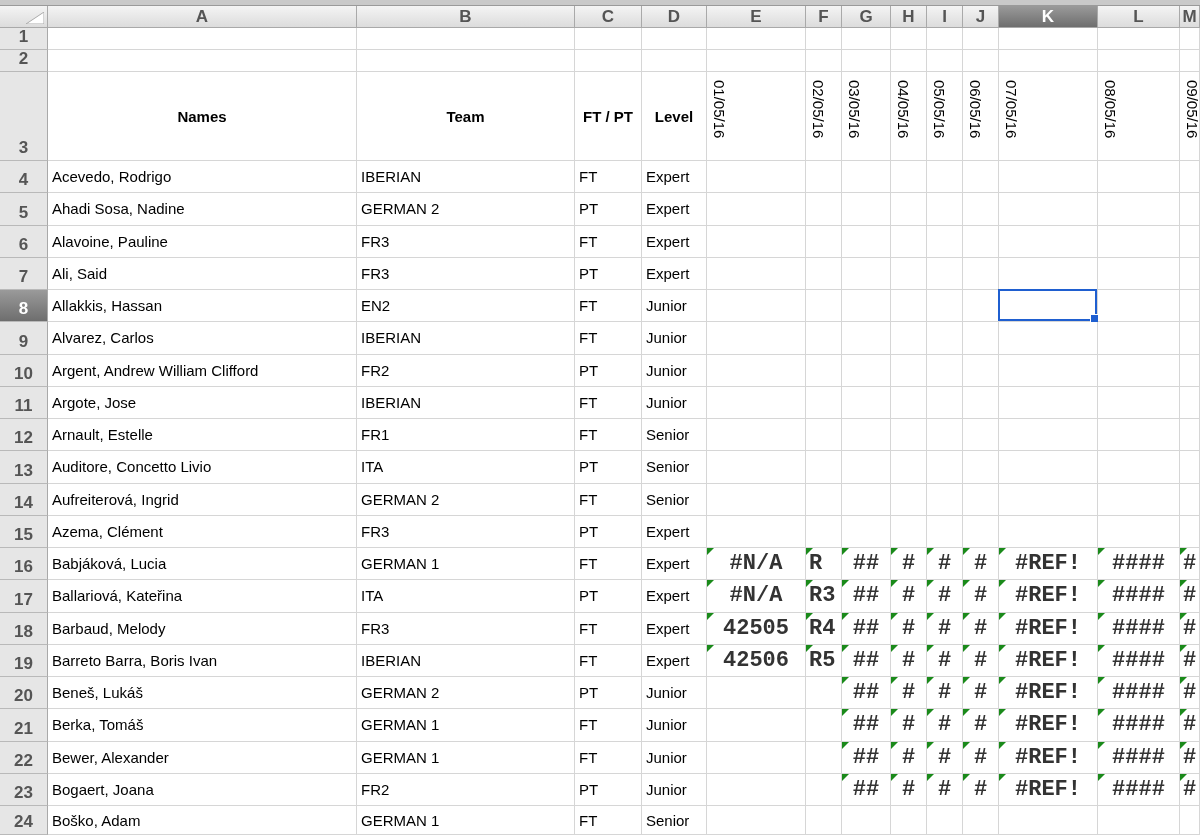  What do you see at coordinates (824, 17) in the screenshot?
I see `column-header: F` at bounding box center [824, 17].